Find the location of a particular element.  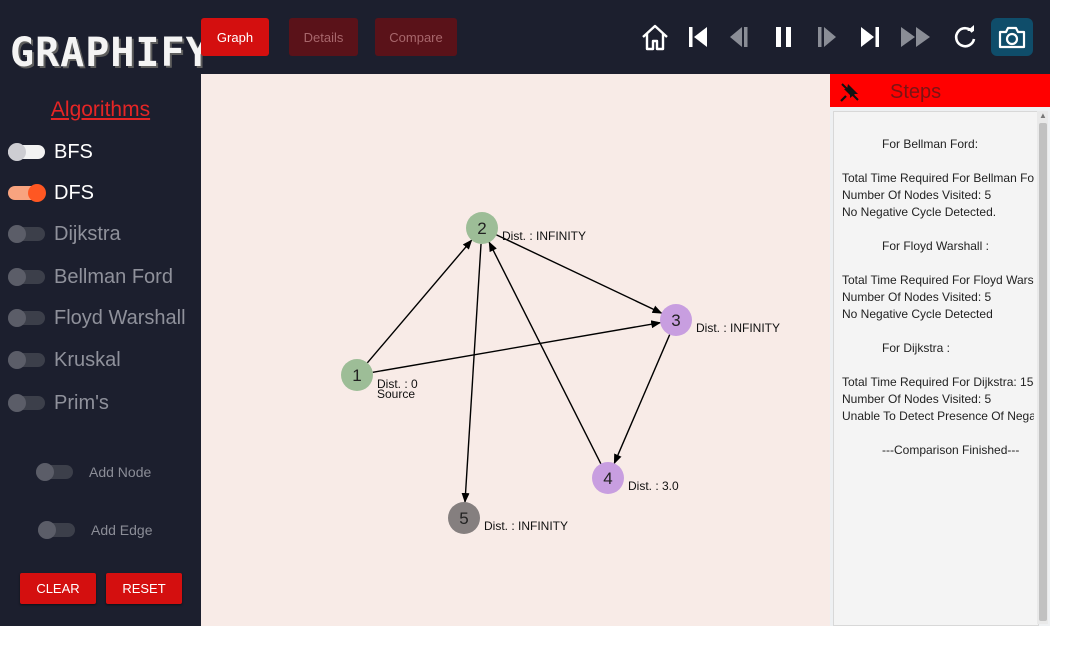

add-edge-toggle: Add Edge is located at coordinates (95, 530).